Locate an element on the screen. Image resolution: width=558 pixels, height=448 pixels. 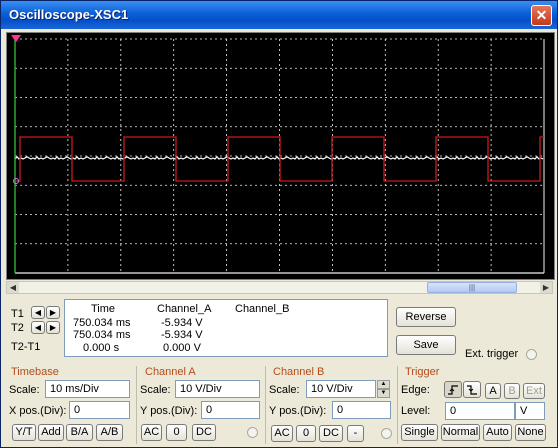
trigger-edge-label: Edge: is located at coordinates (415, 390).